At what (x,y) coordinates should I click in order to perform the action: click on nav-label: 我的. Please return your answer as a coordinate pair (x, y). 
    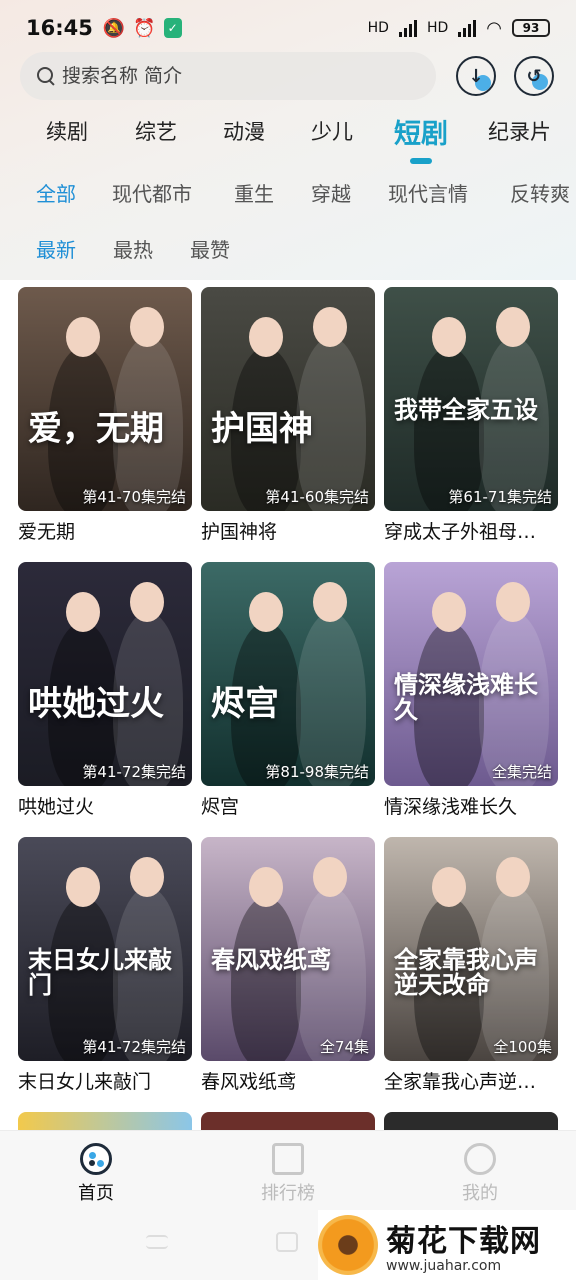
    Looking at the image, I should click on (480, 1193).